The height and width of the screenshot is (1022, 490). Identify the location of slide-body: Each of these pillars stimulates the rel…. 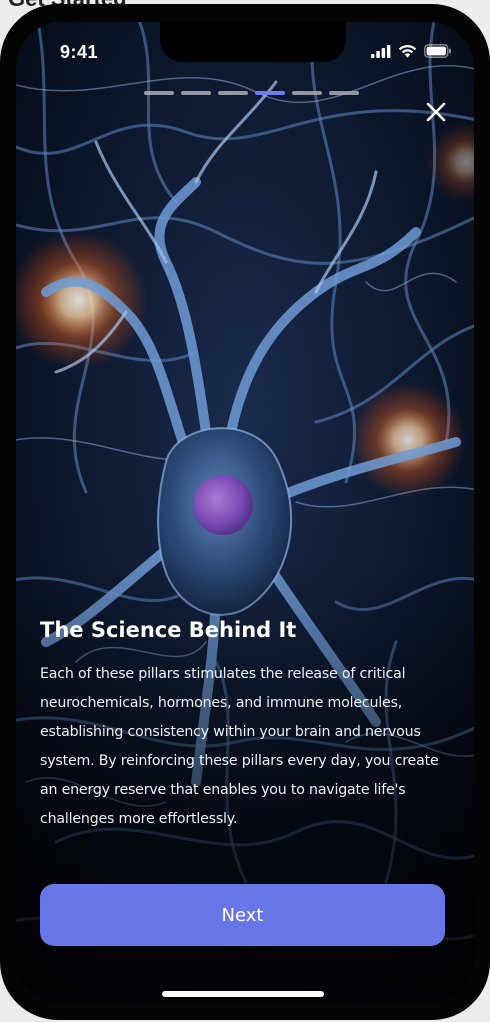
(239, 746).